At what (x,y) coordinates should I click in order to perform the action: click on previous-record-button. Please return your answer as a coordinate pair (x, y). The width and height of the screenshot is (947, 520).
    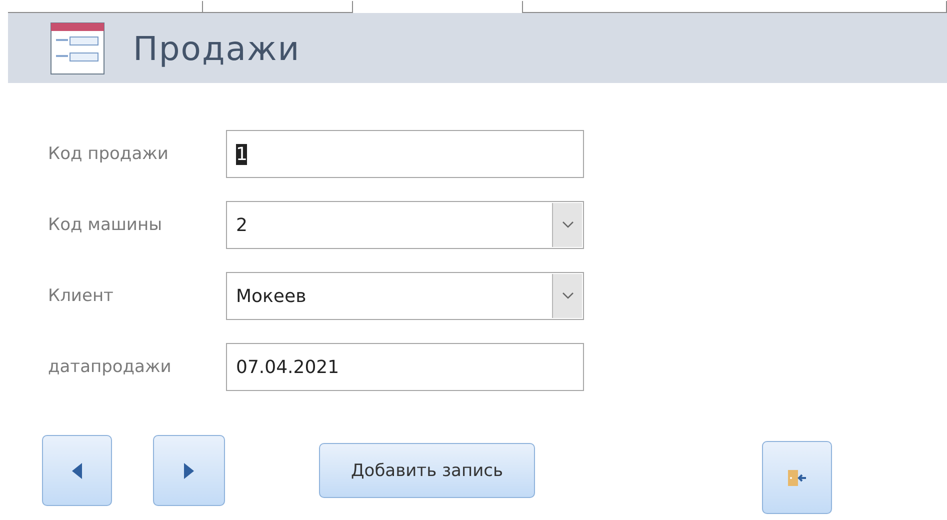
    Looking at the image, I should click on (77, 470).